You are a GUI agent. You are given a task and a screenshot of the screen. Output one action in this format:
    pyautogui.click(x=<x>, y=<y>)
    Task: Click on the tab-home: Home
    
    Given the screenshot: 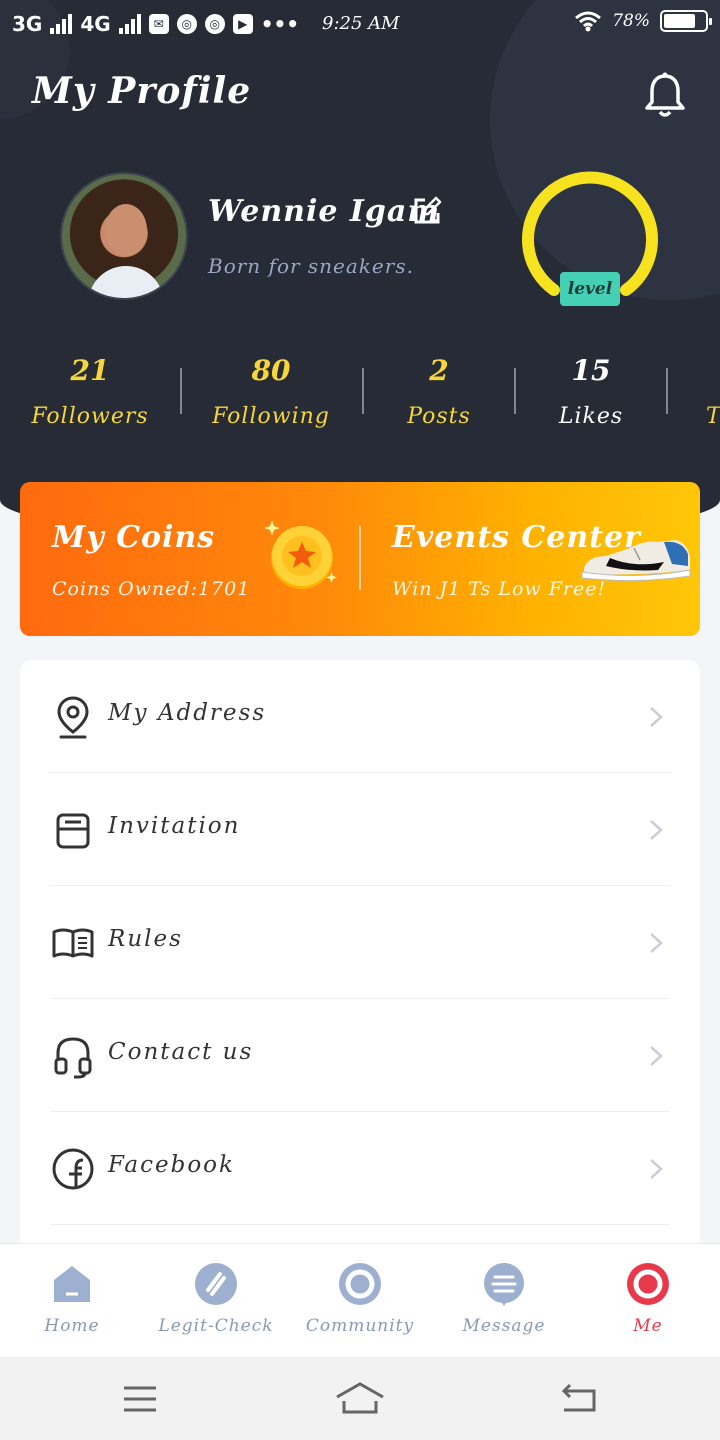 What is the action you would take?
    pyautogui.click(x=72, y=1301)
    